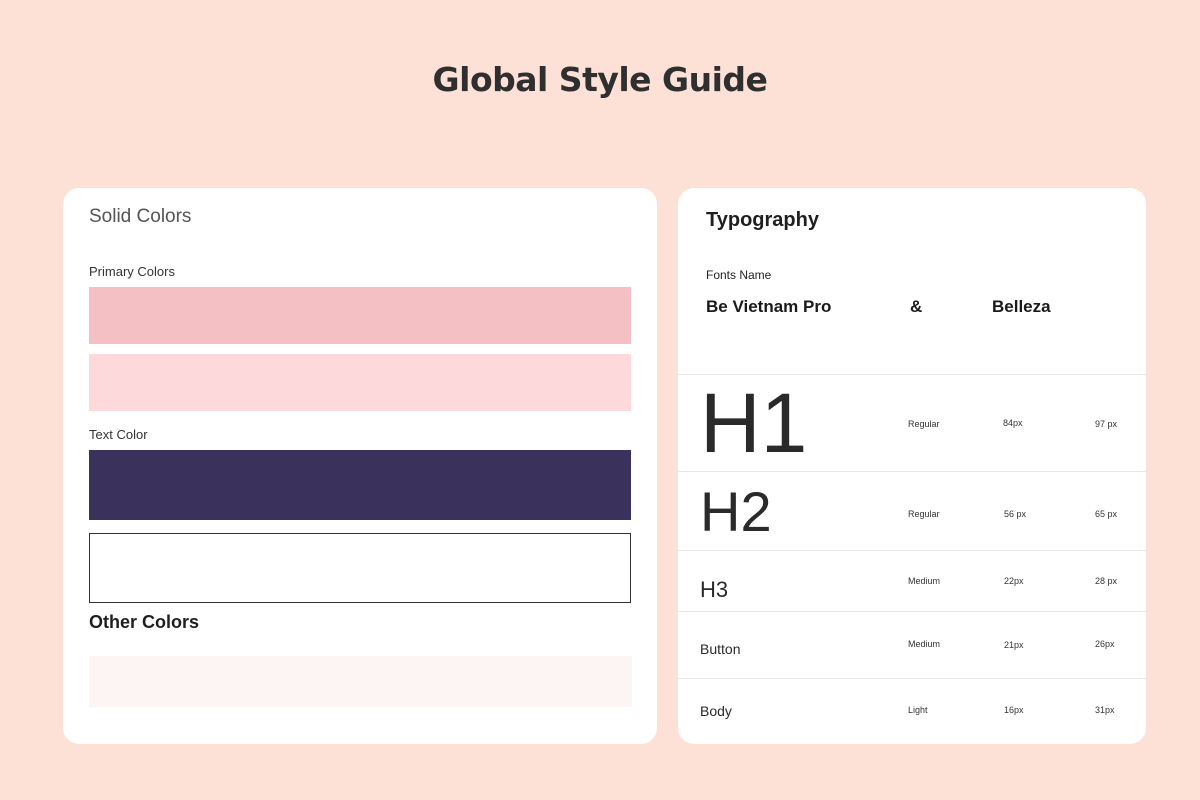 The width and height of the screenshot is (1200, 800). Describe the element at coordinates (720, 649) in the screenshot. I see `type-sample-button: Button` at that location.